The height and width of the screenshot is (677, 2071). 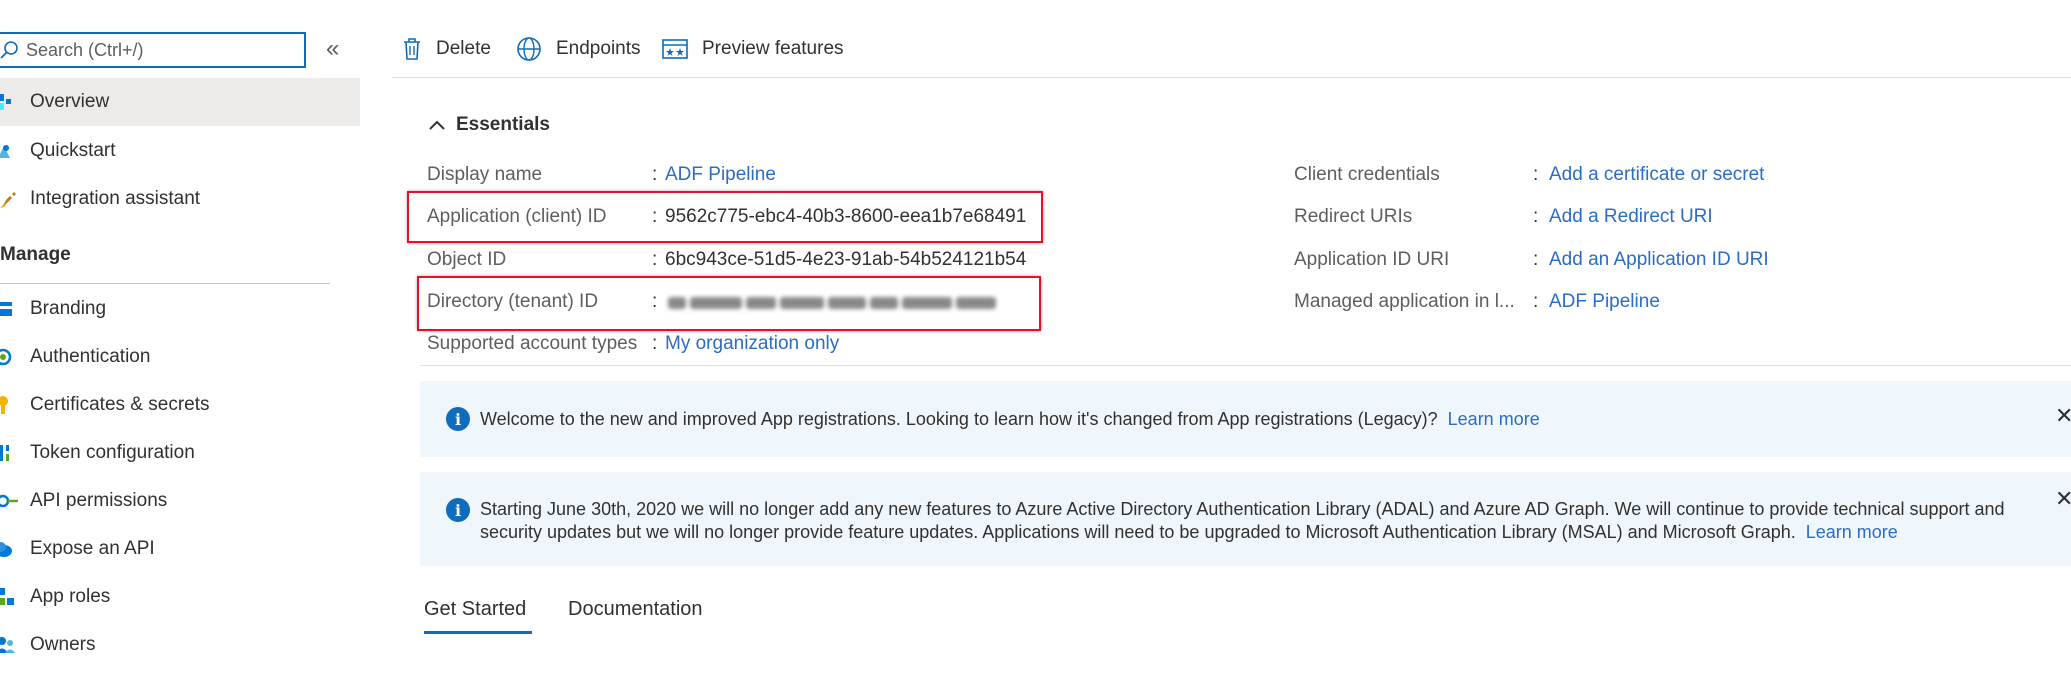 I want to click on delete-button: Delete, so click(x=446, y=49).